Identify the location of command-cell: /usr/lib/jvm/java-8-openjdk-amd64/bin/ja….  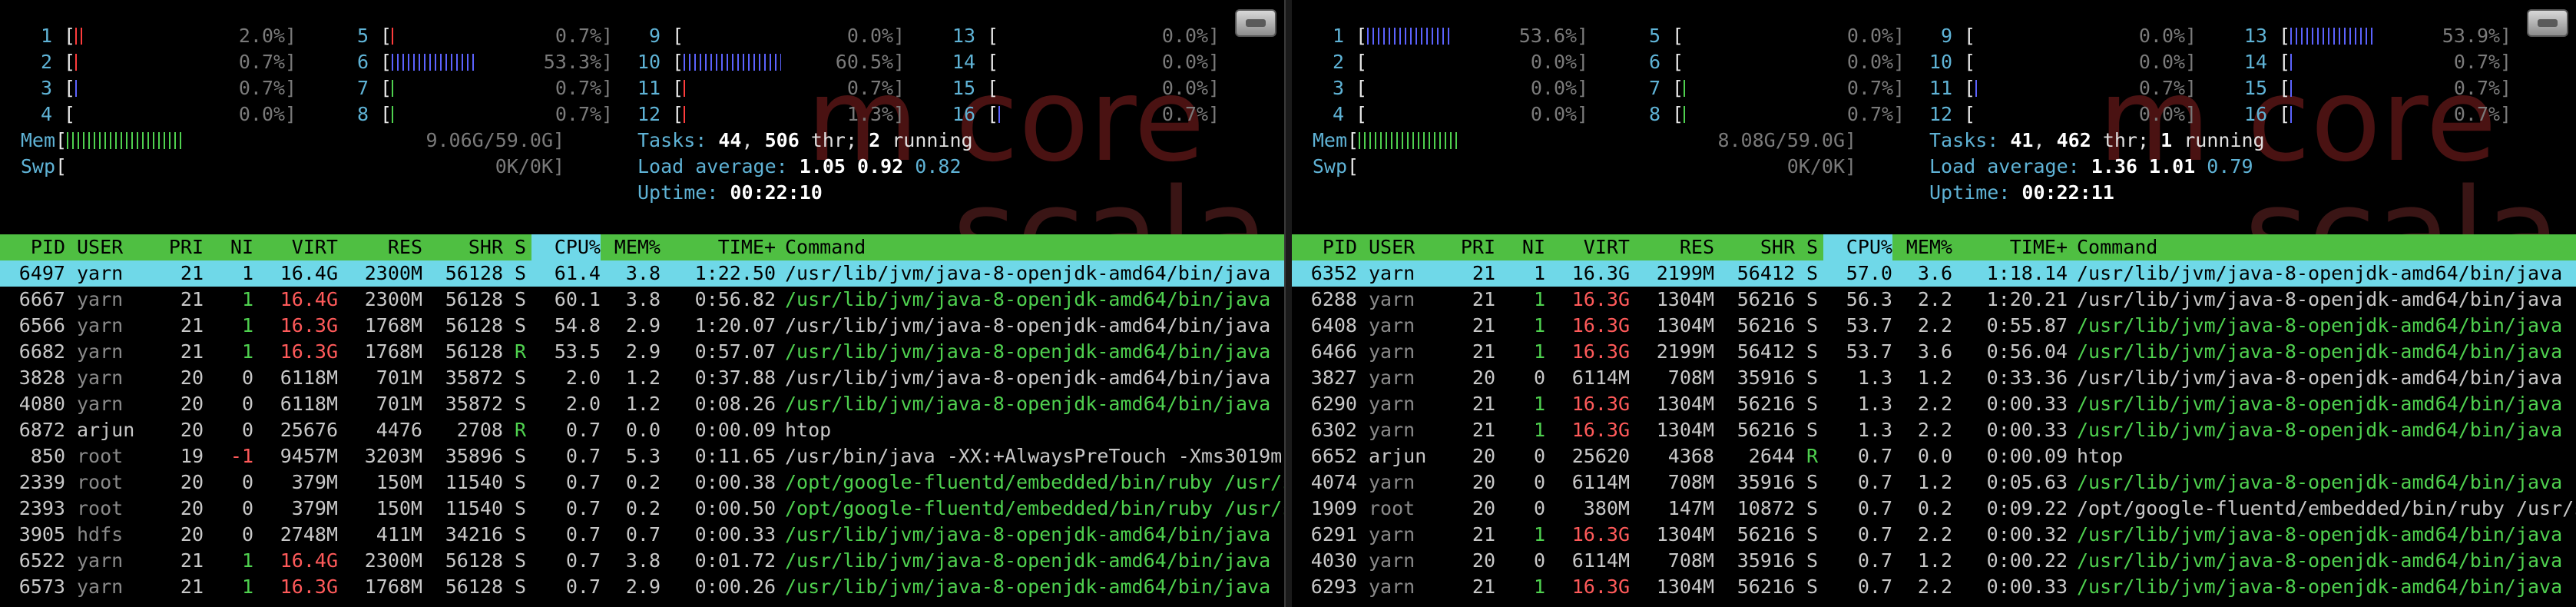
(2326, 299).